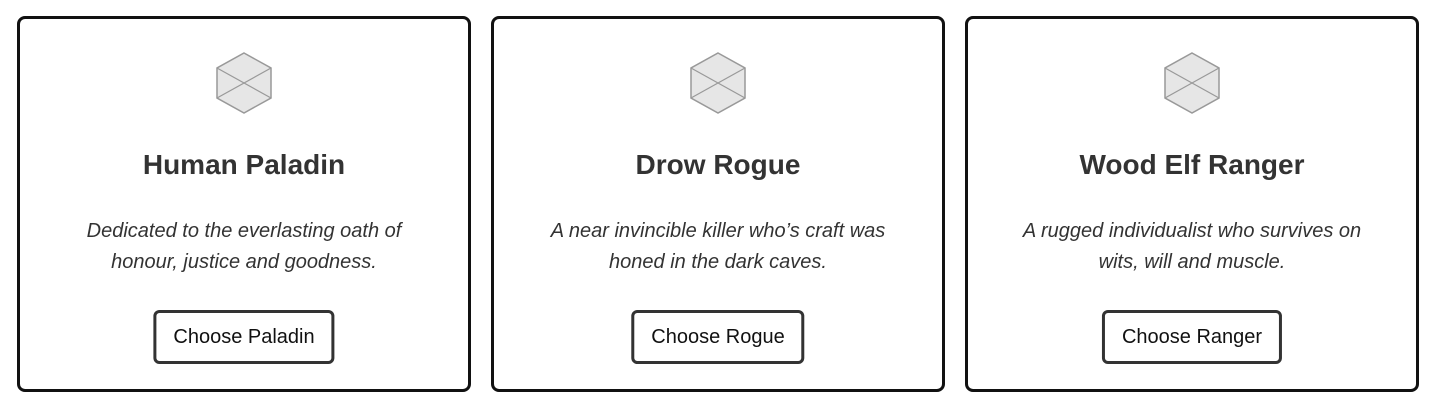 The width and height of the screenshot is (1440, 412). What do you see at coordinates (1192, 164) in the screenshot?
I see `card-title: Wood Elf Ranger` at bounding box center [1192, 164].